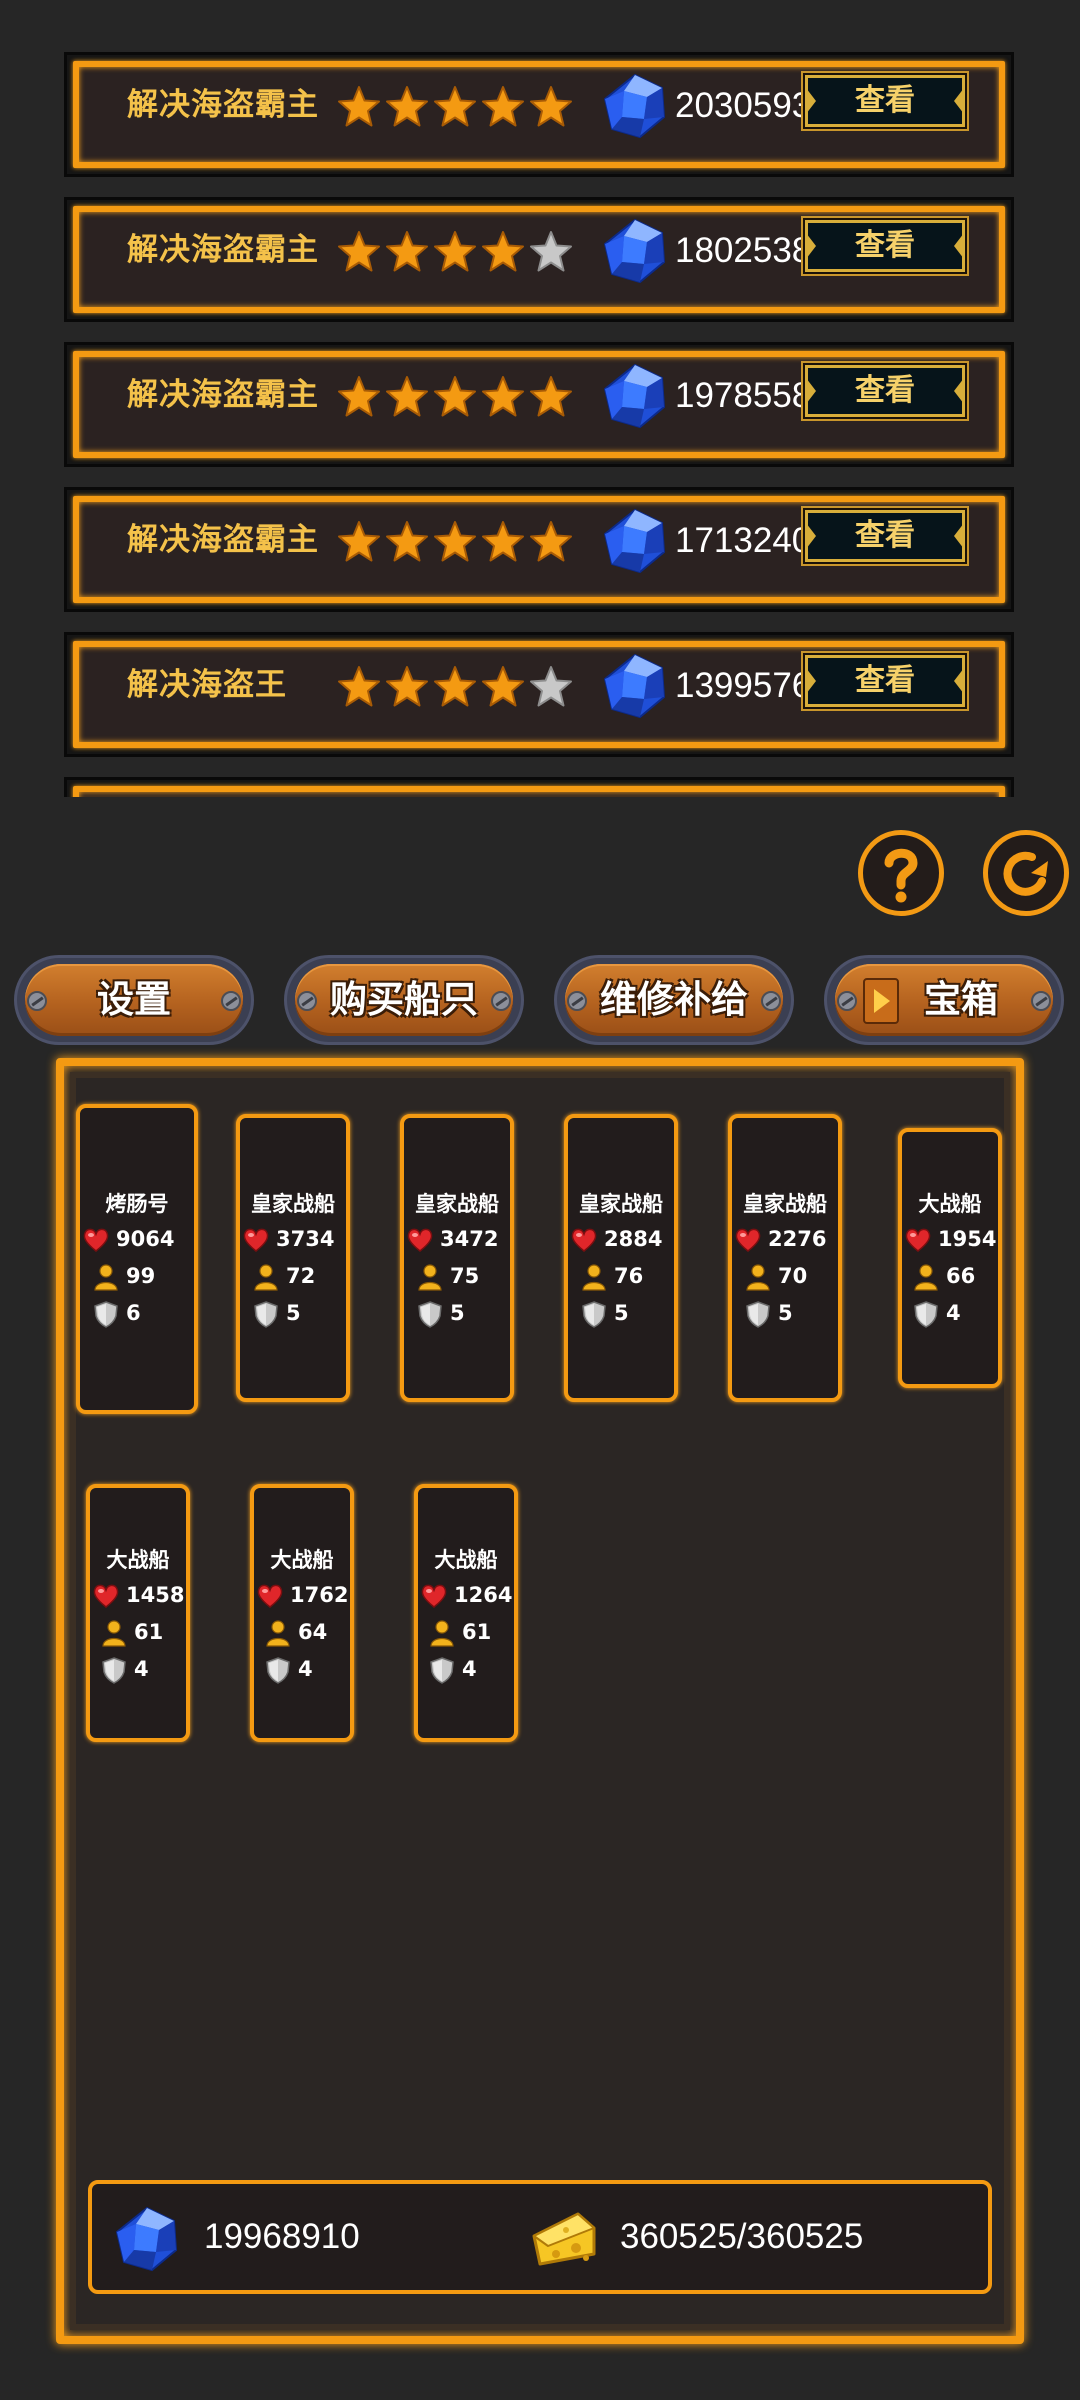 The height and width of the screenshot is (2400, 1080). Describe the element at coordinates (950, 1258) in the screenshot. I see `ship-card: 大战船 1954 66 4` at that location.